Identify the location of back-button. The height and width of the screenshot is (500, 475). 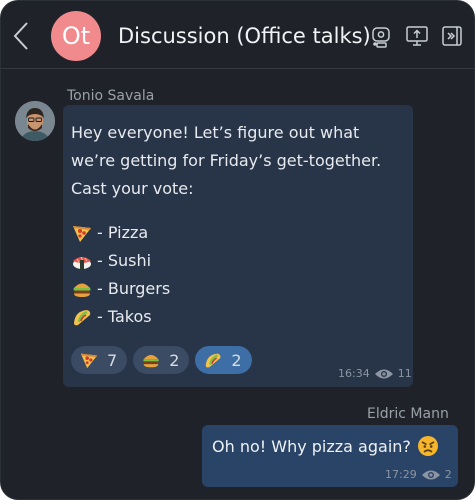
(21, 36).